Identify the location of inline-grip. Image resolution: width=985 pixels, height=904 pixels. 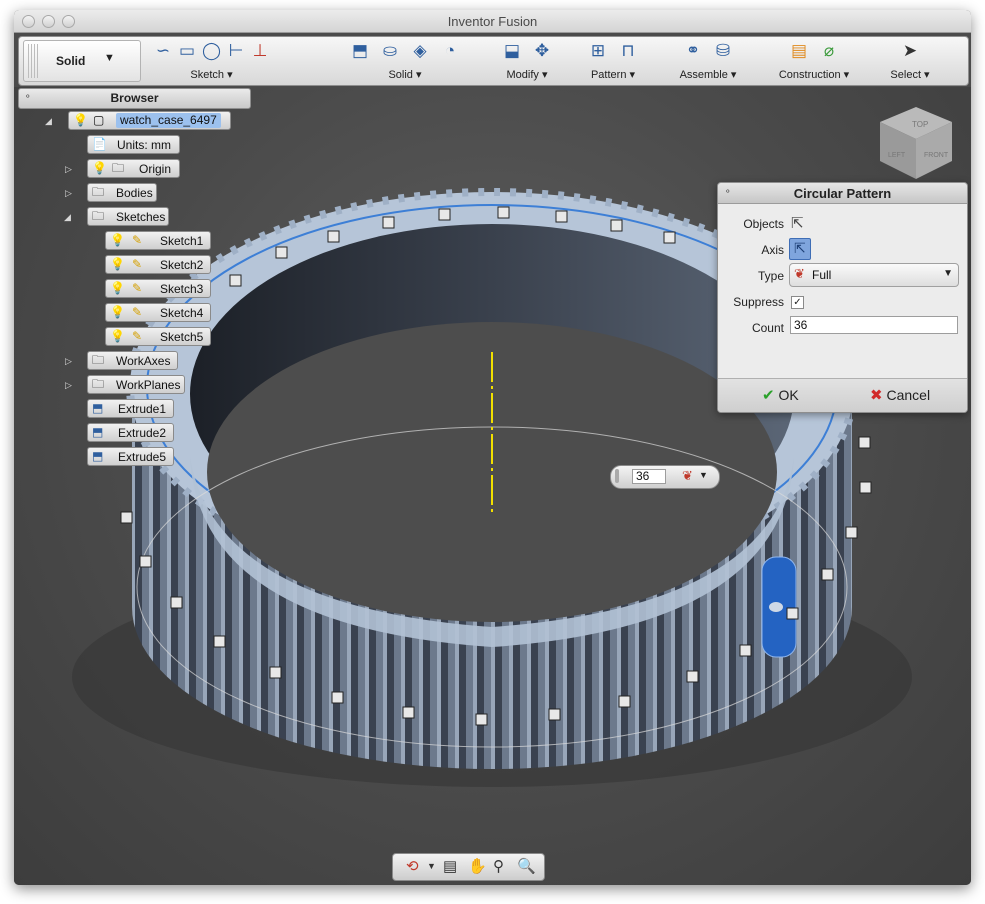
(617, 476).